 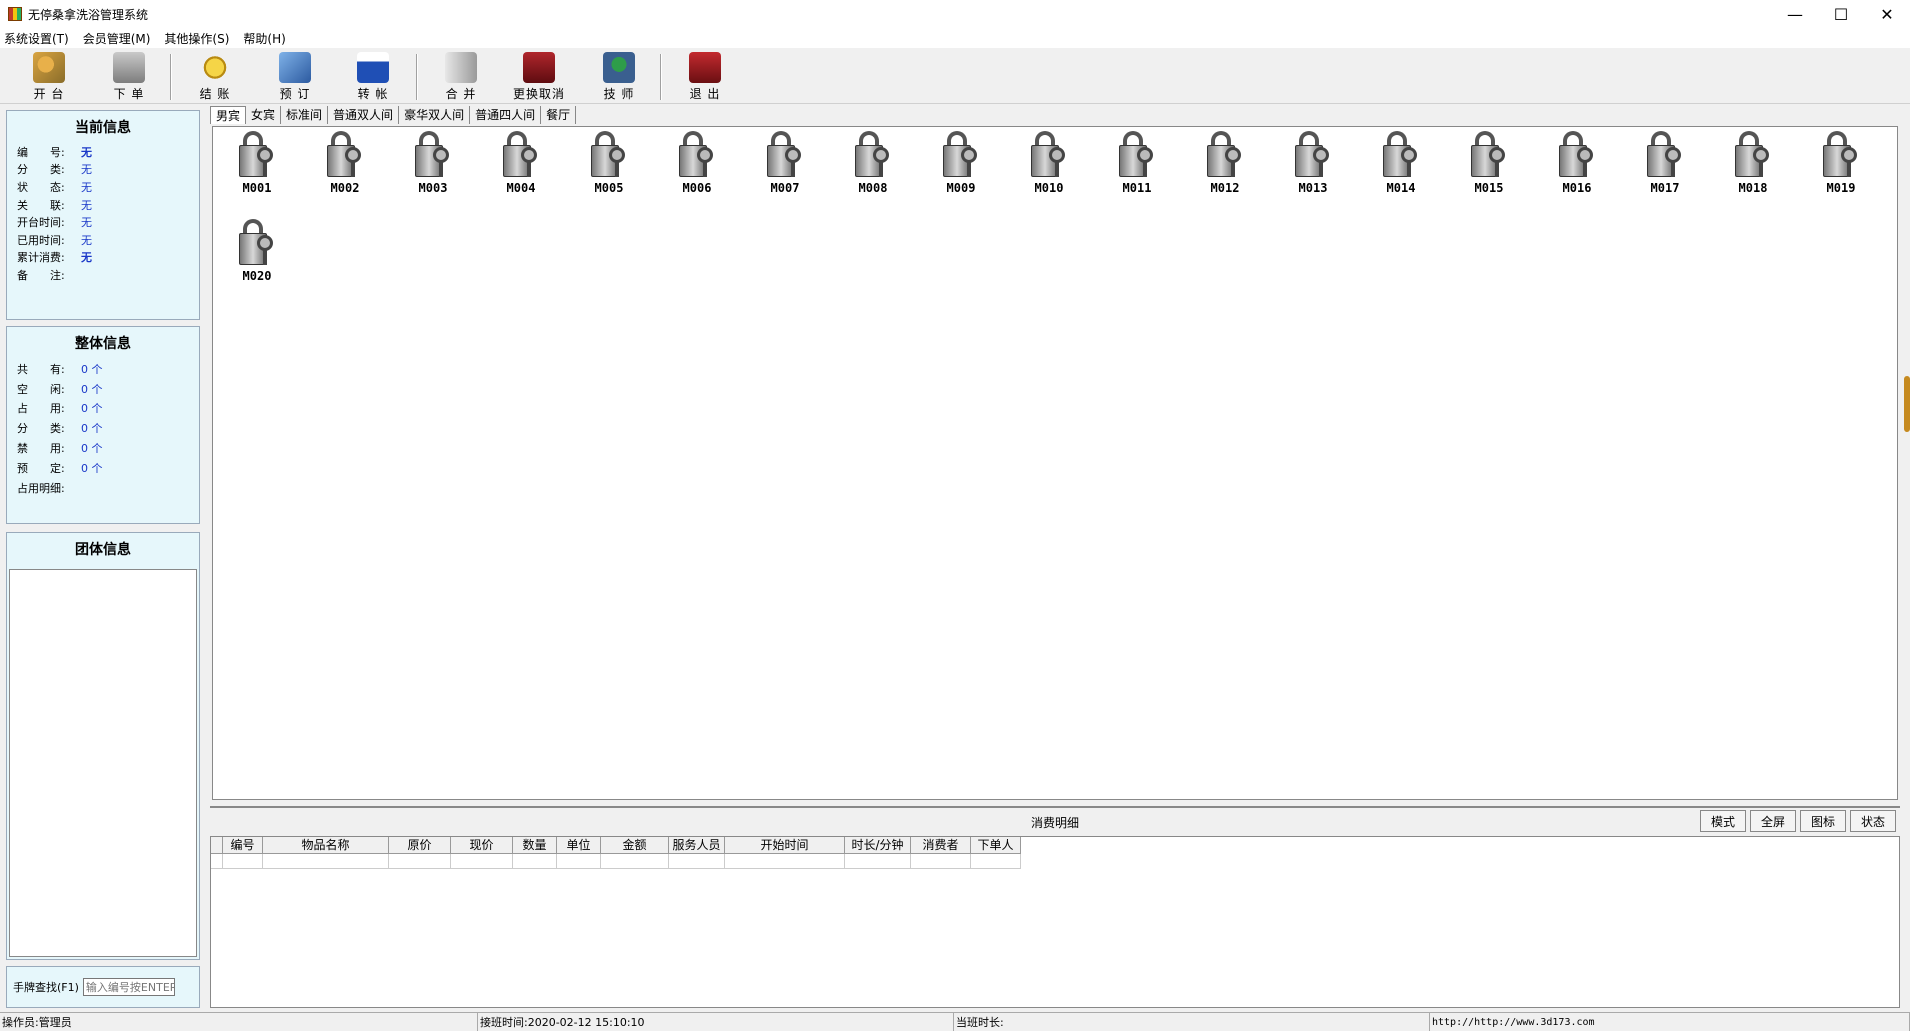 I want to click on info-row-number: 编 号: 无, so click(x=54, y=152).